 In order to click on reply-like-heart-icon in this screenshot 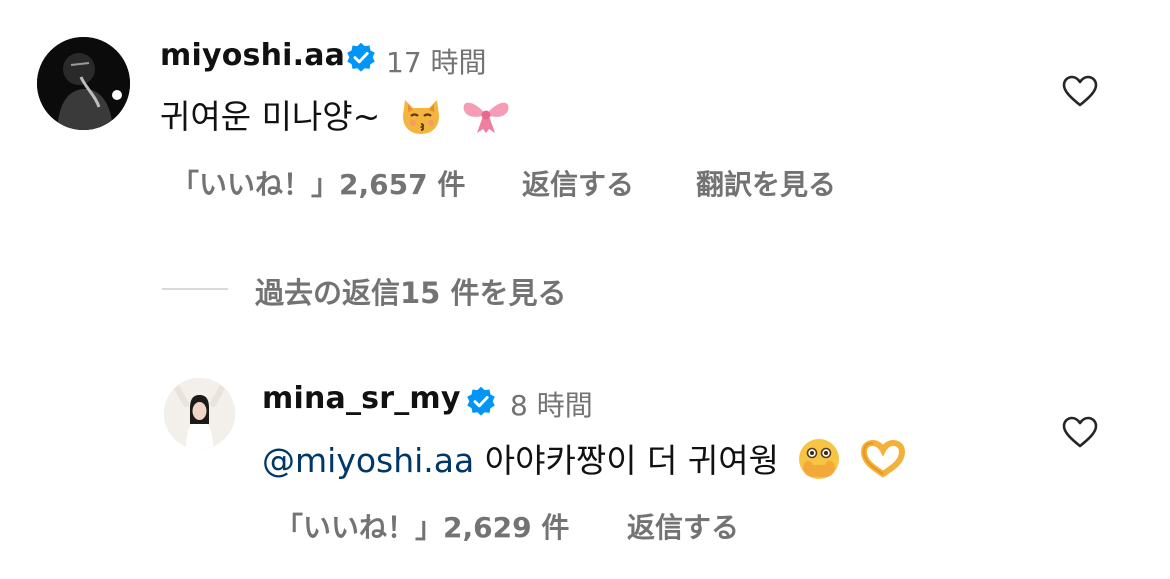, I will do `click(1080, 432)`.